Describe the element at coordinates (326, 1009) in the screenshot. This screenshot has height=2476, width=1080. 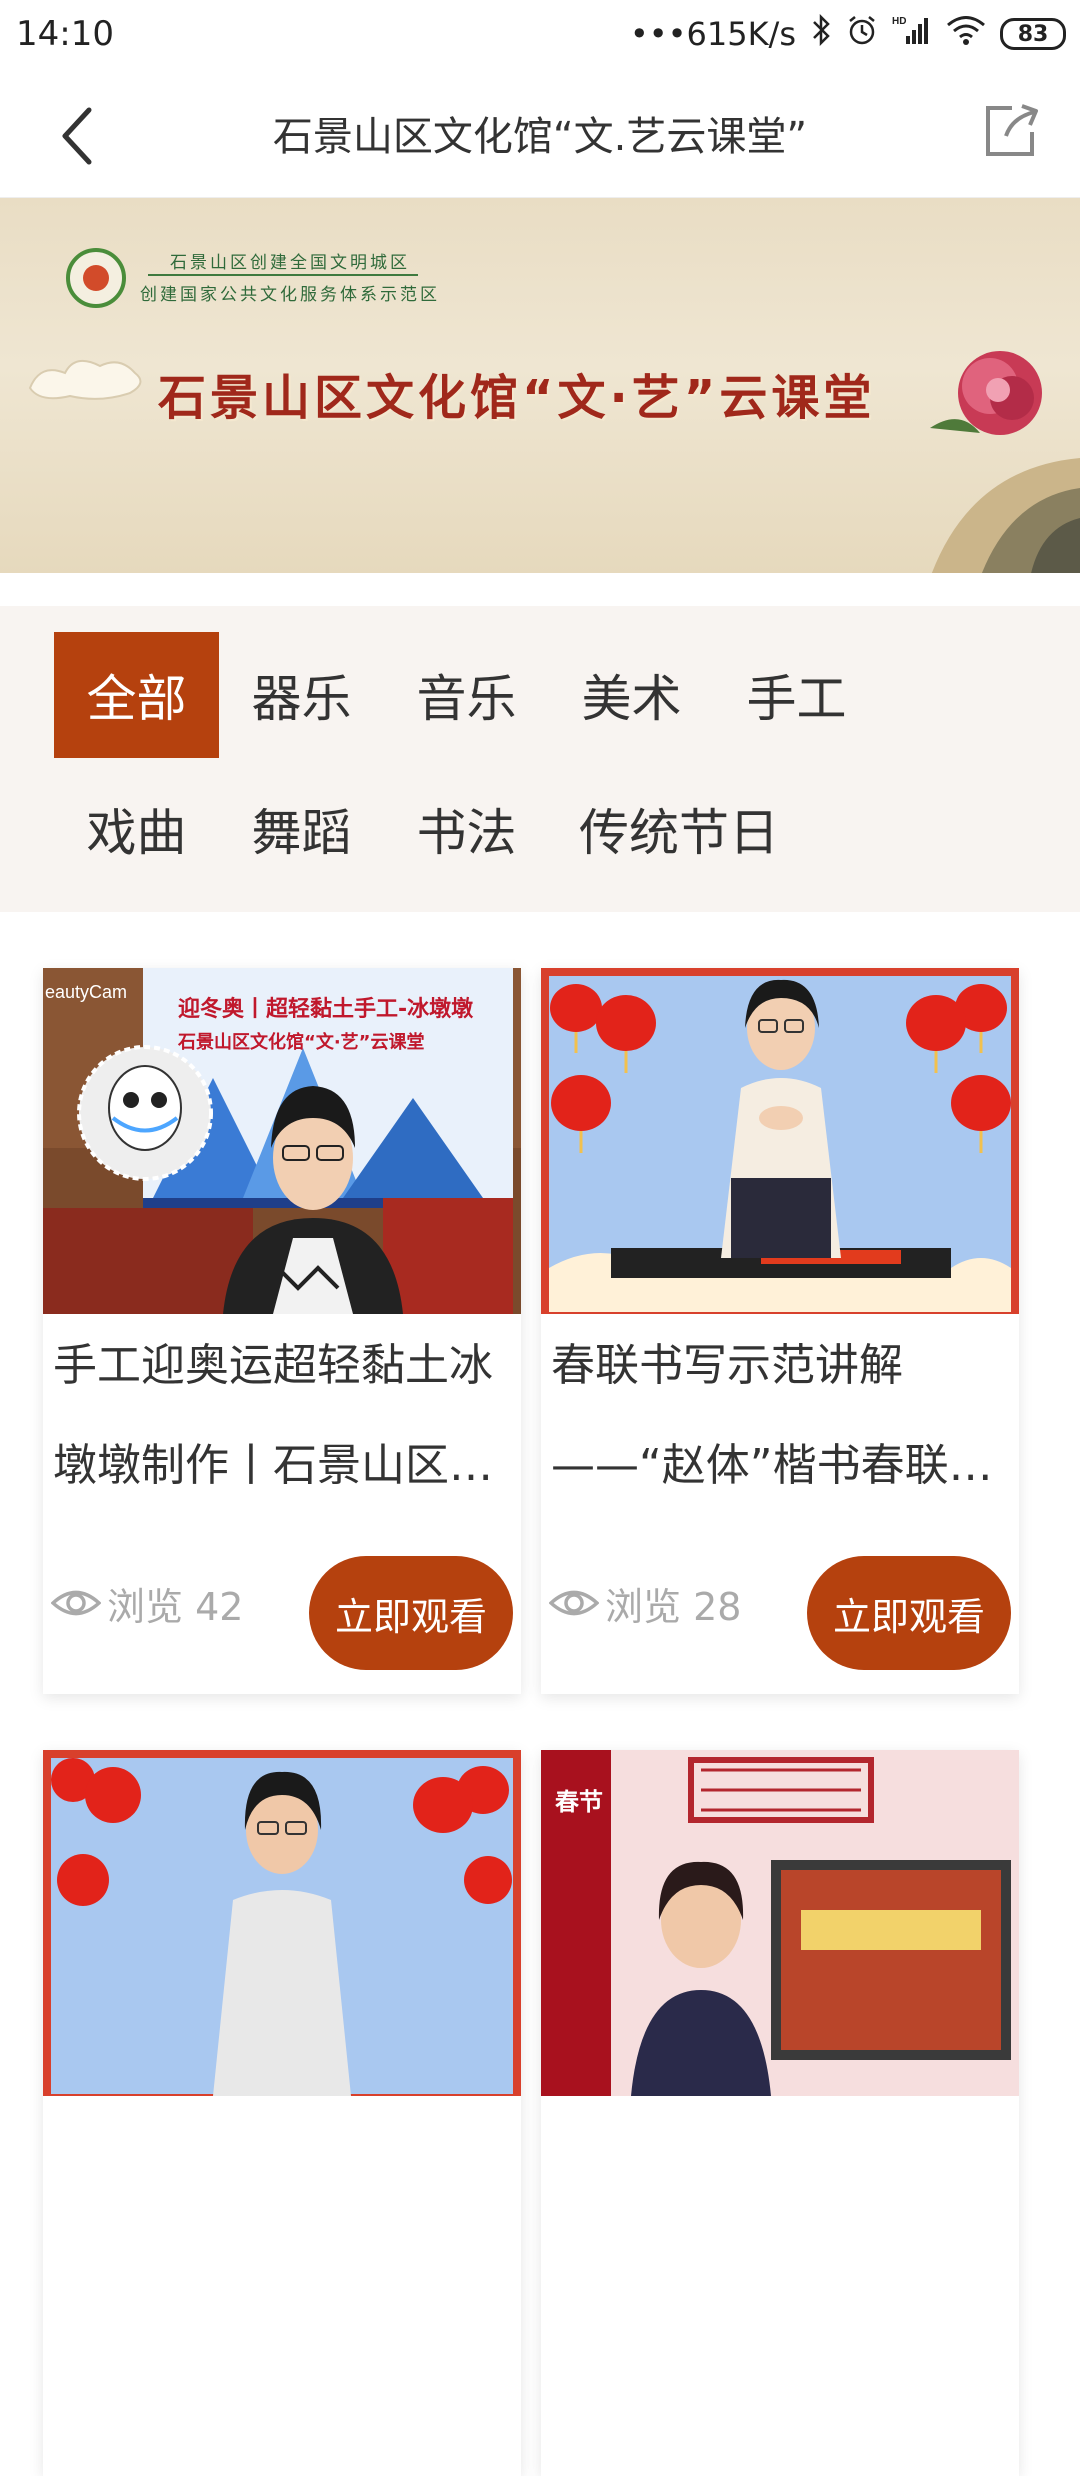
I see `thumb-caption-1: 迎冬奥丨超轻黏土手工-冰墩墩` at that location.